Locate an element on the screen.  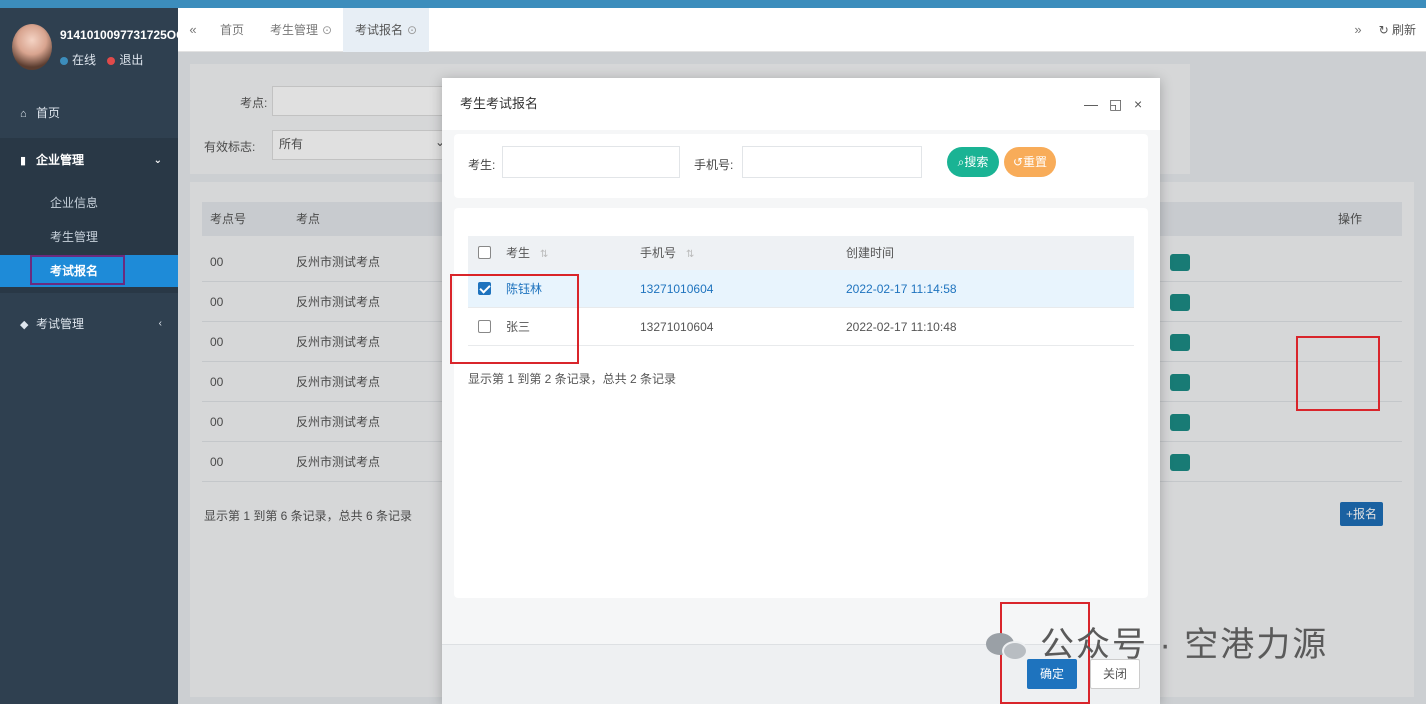
tab-label: 考试报名 is located at coordinates (379, 30).